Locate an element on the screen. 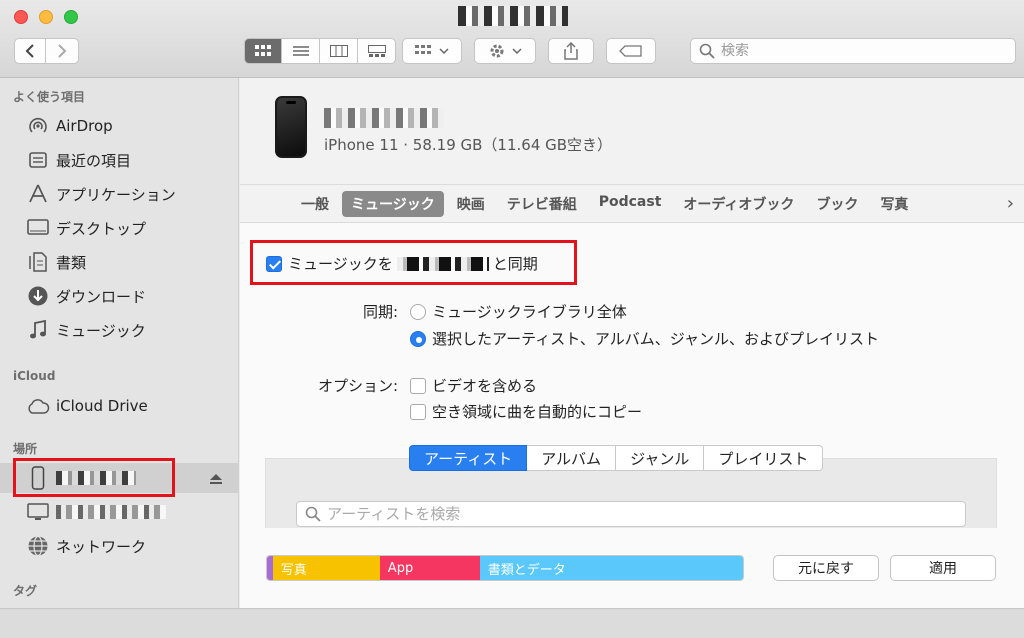 The height and width of the screenshot is (638, 1024). airdrop-icon is located at coordinates (38, 126).